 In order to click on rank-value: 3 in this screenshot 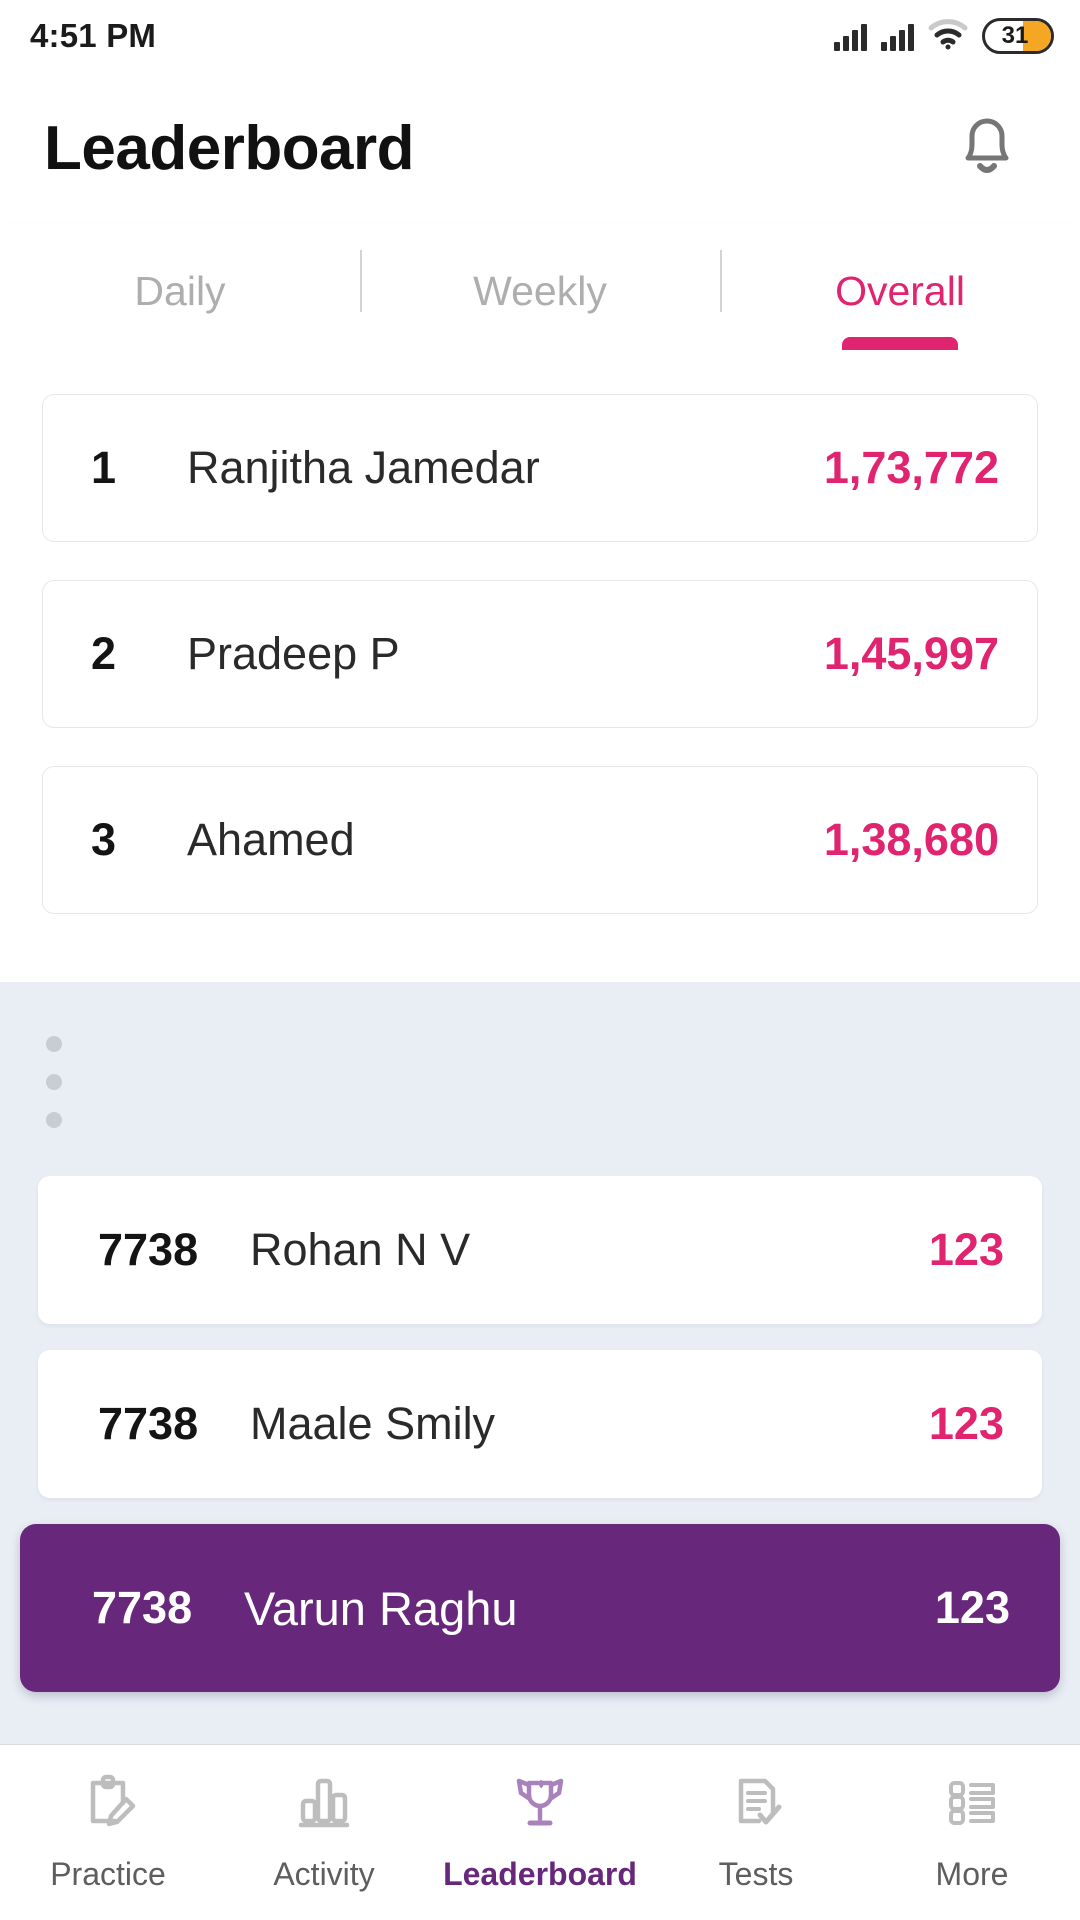, I will do `click(104, 839)`.